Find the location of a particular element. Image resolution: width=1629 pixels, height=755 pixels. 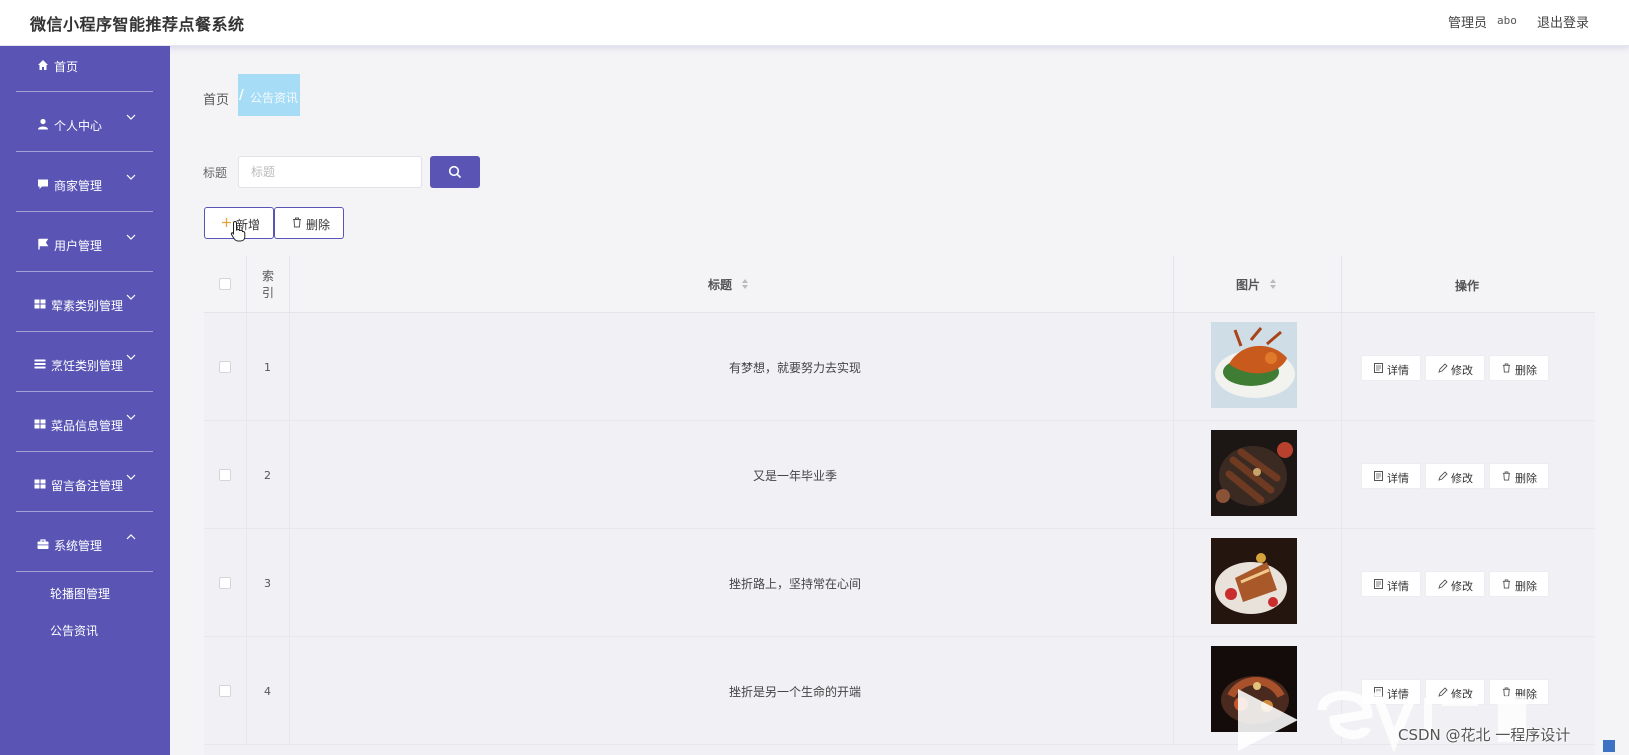

sidebar-item-label: 烹饪类别管理 is located at coordinates (87, 366).